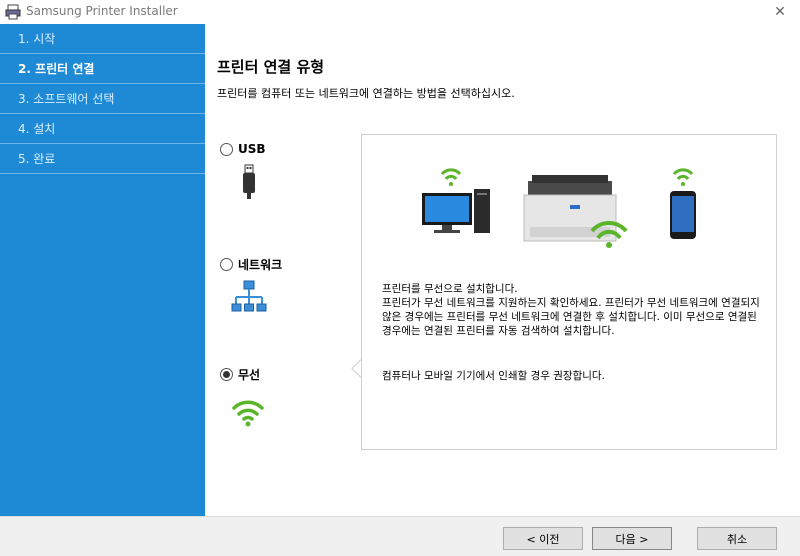 The image size is (800, 556). What do you see at coordinates (249, 375) in the screenshot?
I see `wireless-label: 무선` at bounding box center [249, 375].